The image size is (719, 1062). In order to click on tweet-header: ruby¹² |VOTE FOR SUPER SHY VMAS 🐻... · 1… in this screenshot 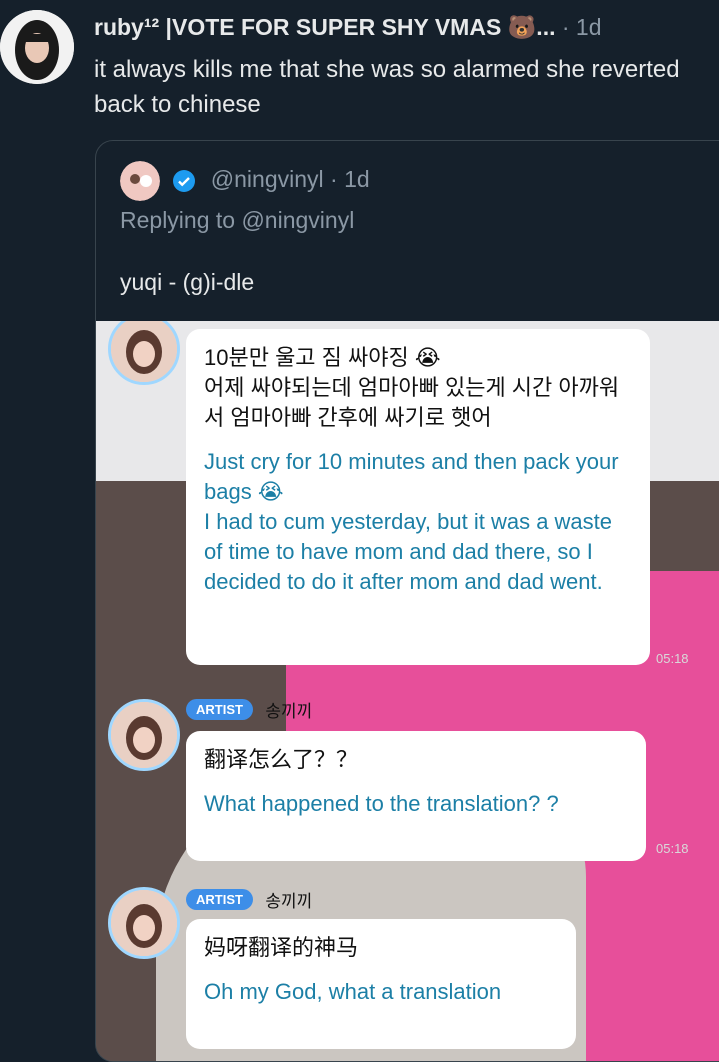, I will do `click(399, 27)`.